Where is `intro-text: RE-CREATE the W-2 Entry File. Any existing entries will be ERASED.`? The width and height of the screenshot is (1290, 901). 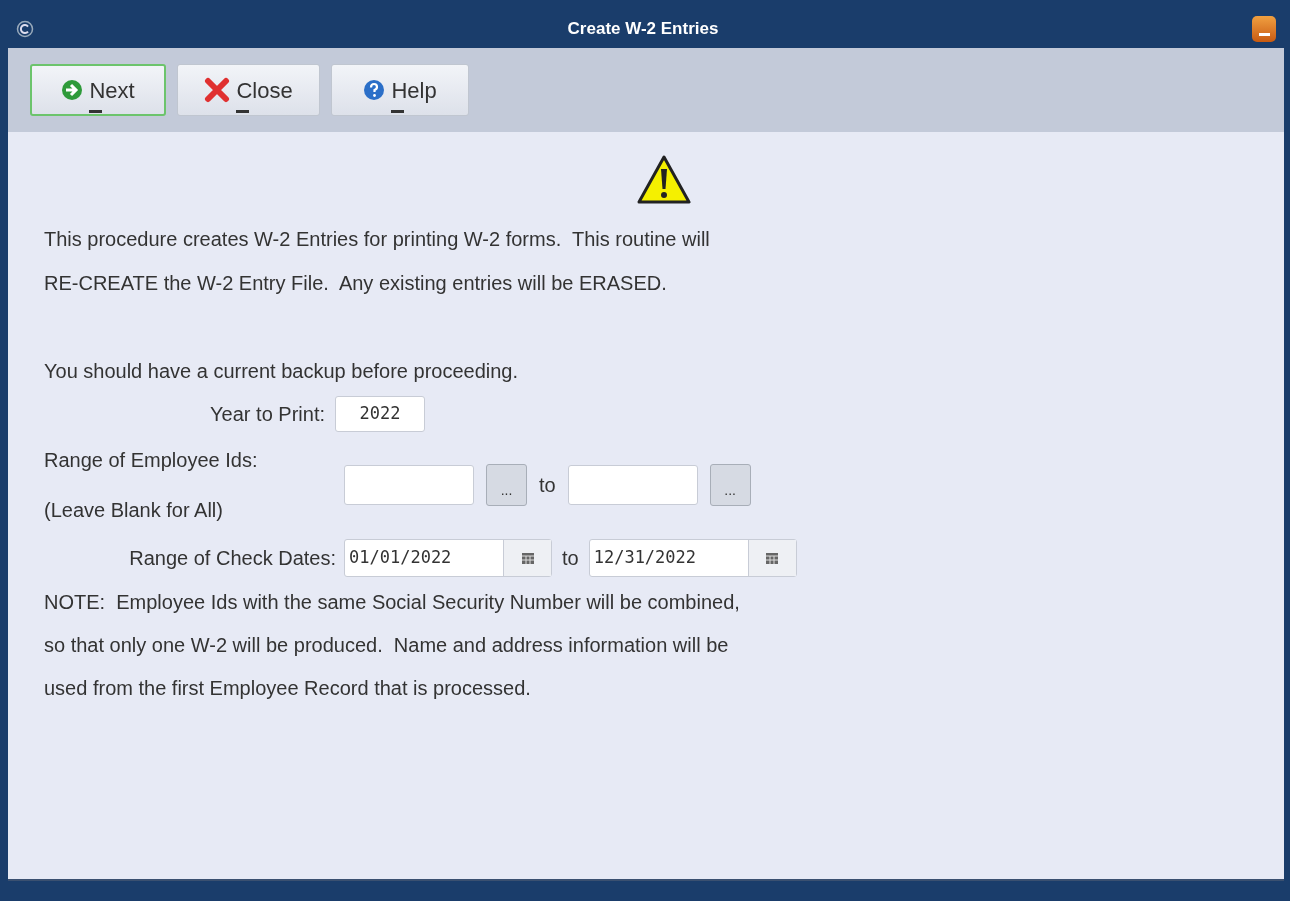 intro-text: RE-CREATE the W-2 Entry File. Any existing entries will be ERASED. is located at coordinates (356, 283).